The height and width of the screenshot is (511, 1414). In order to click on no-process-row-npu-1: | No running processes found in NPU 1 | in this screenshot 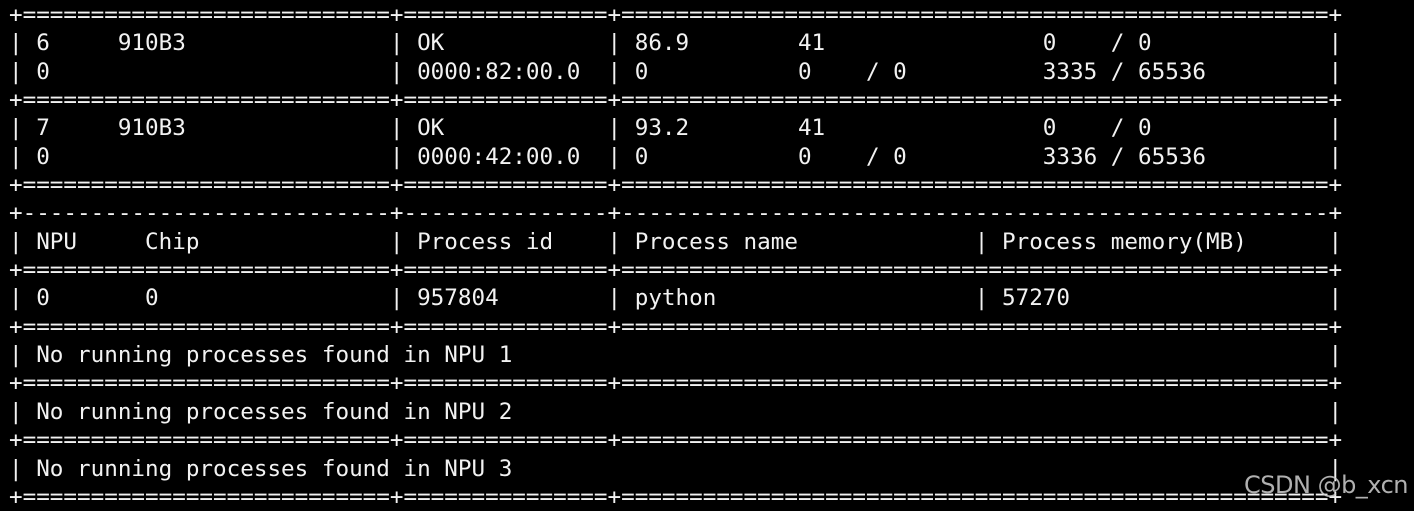, I will do `click(676, 355)`.